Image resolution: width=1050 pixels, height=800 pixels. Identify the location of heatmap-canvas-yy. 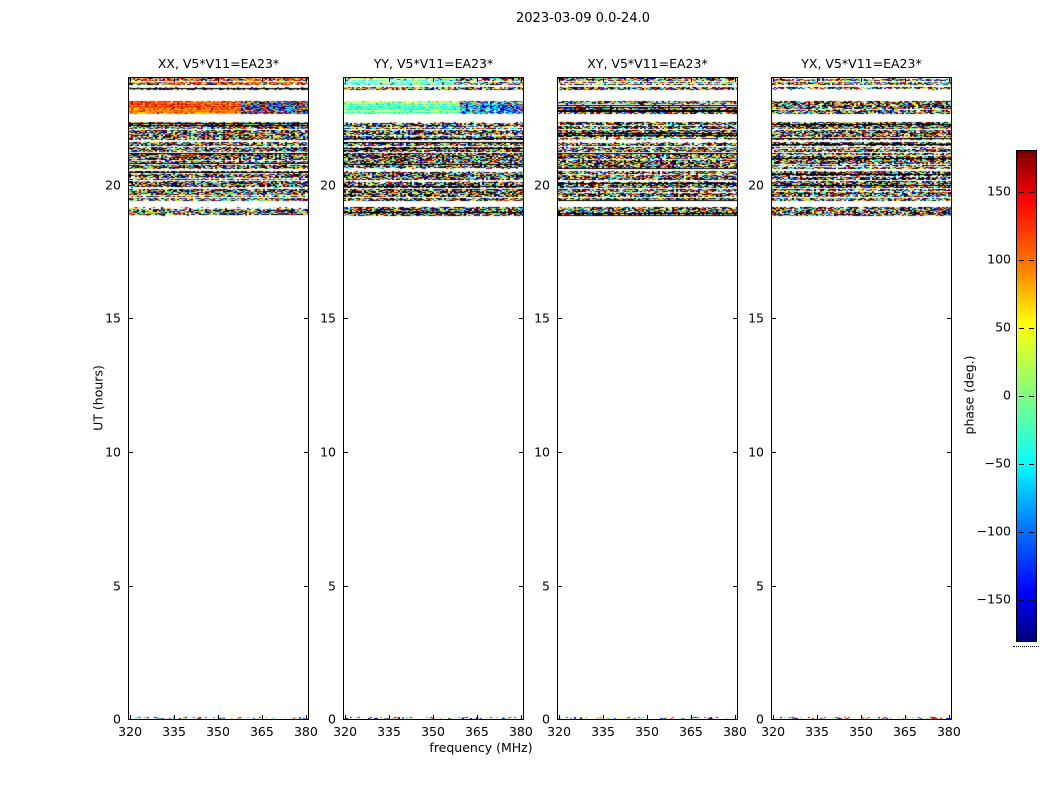
(433, 398).